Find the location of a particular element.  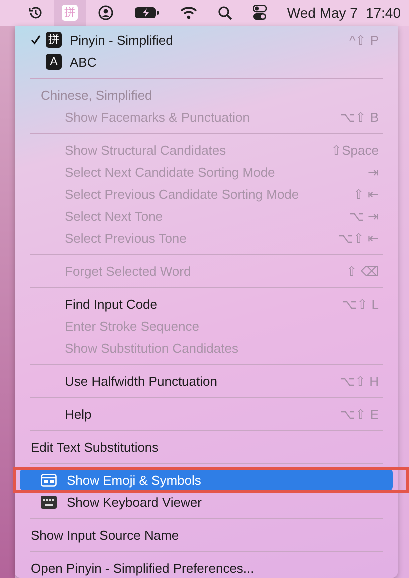

menu-item-label: Select Previous Tone is located at coordinates (126, 238).